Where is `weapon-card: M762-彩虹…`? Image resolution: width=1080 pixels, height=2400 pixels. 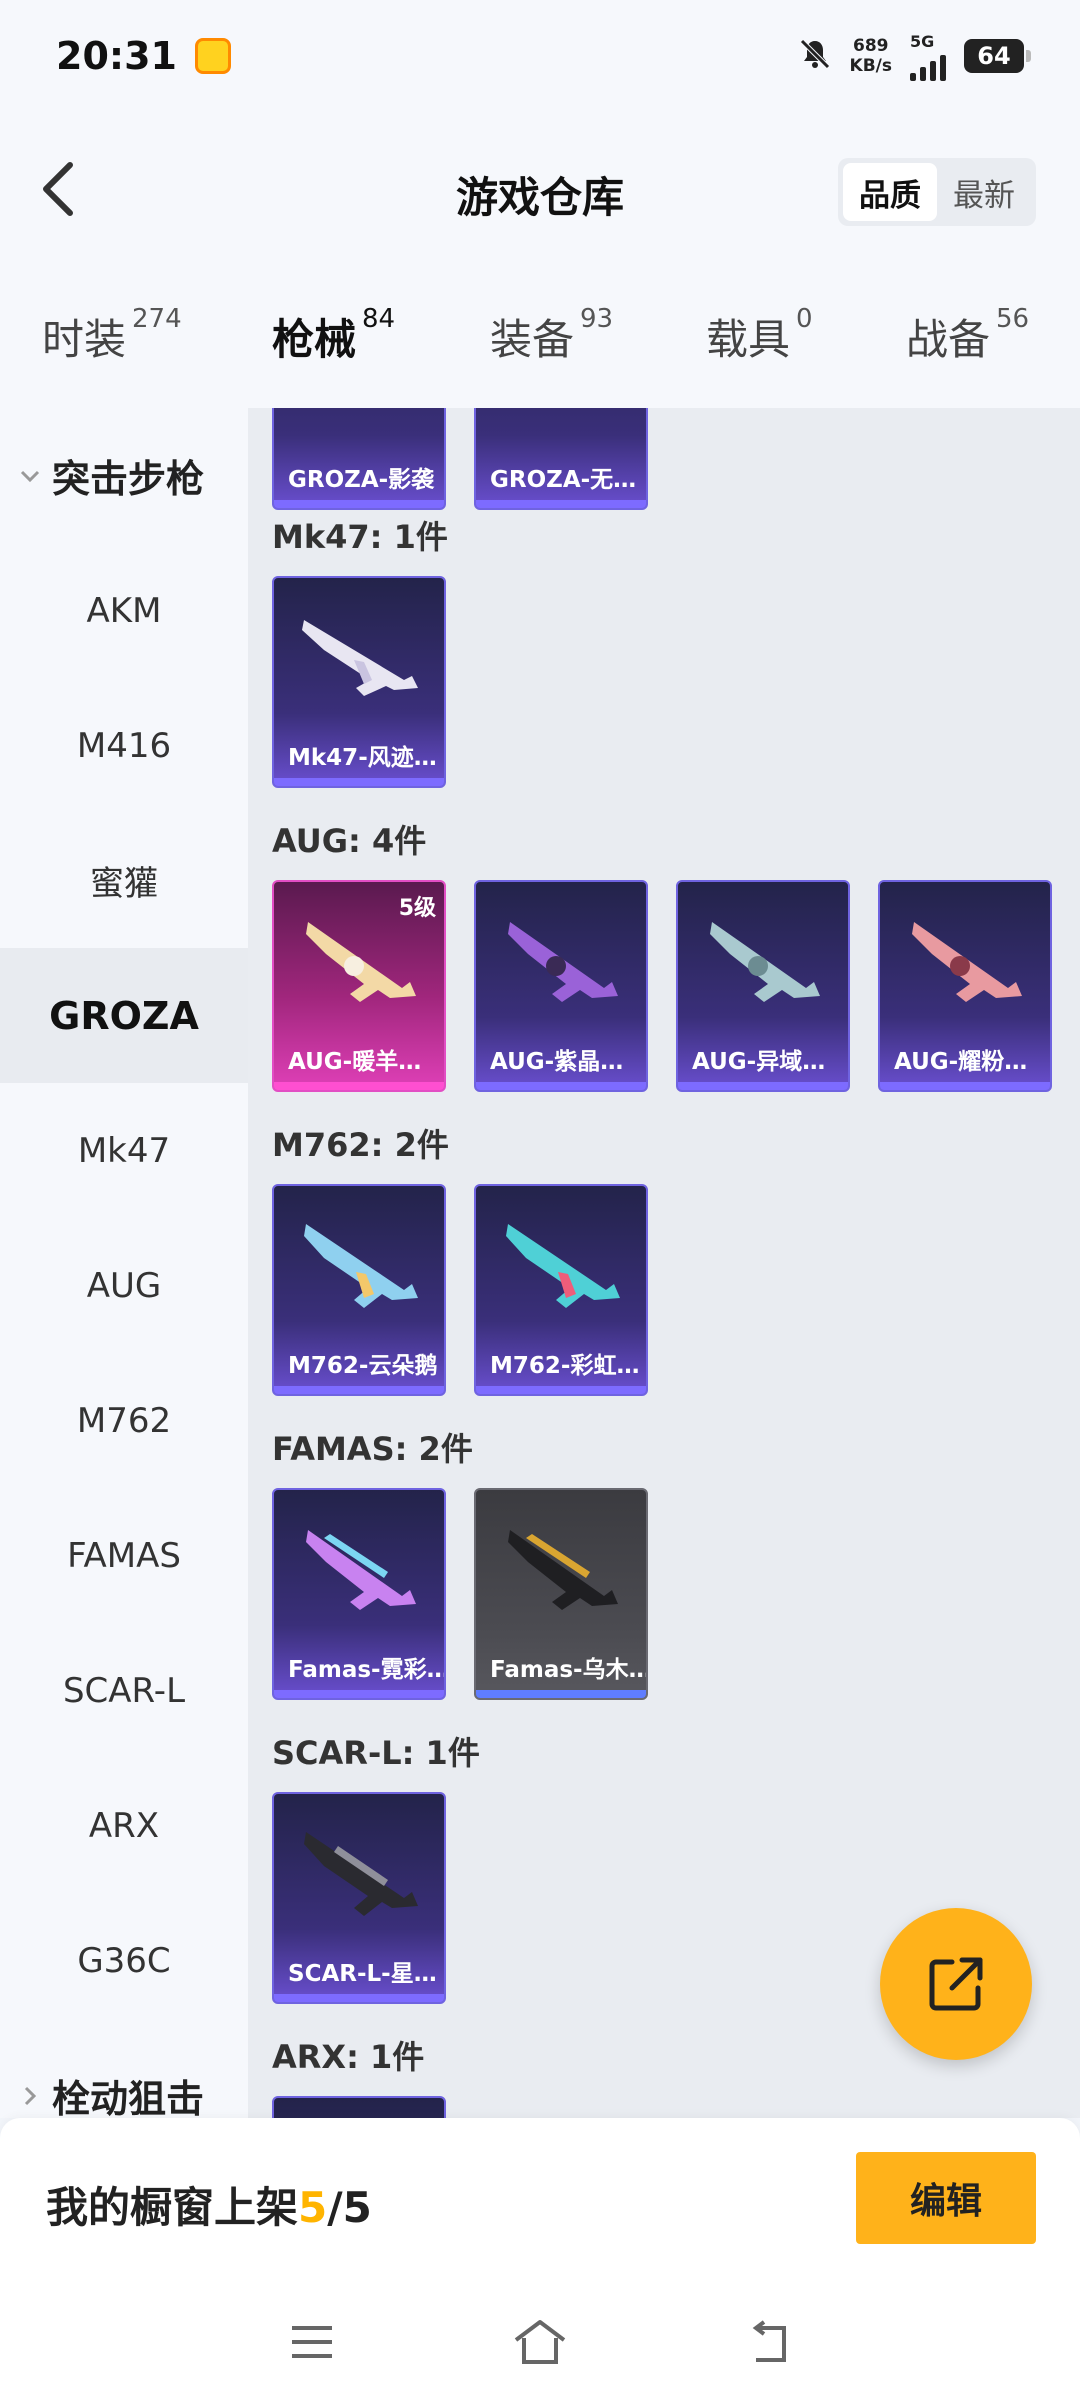
weapon-card: M762-彩虹… is located at coordinates (561, 1290).